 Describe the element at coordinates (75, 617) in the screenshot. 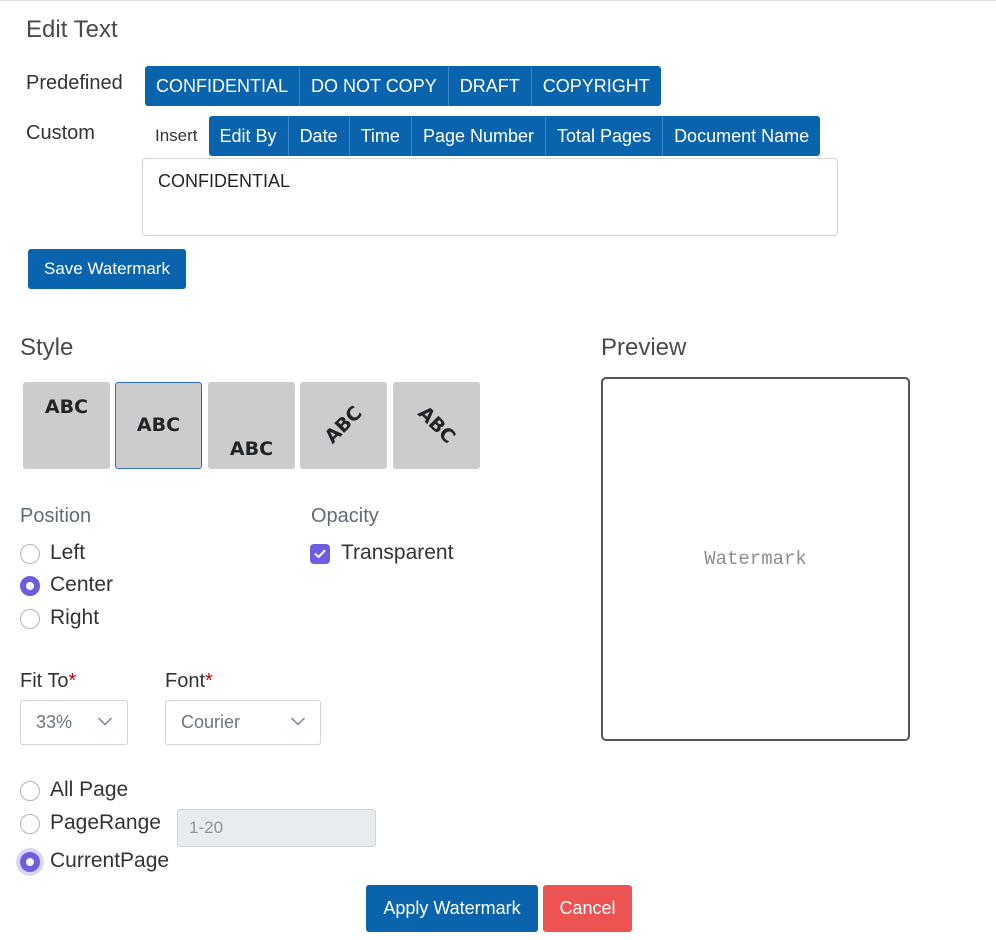

I see `position-right-label: Right` at that location.